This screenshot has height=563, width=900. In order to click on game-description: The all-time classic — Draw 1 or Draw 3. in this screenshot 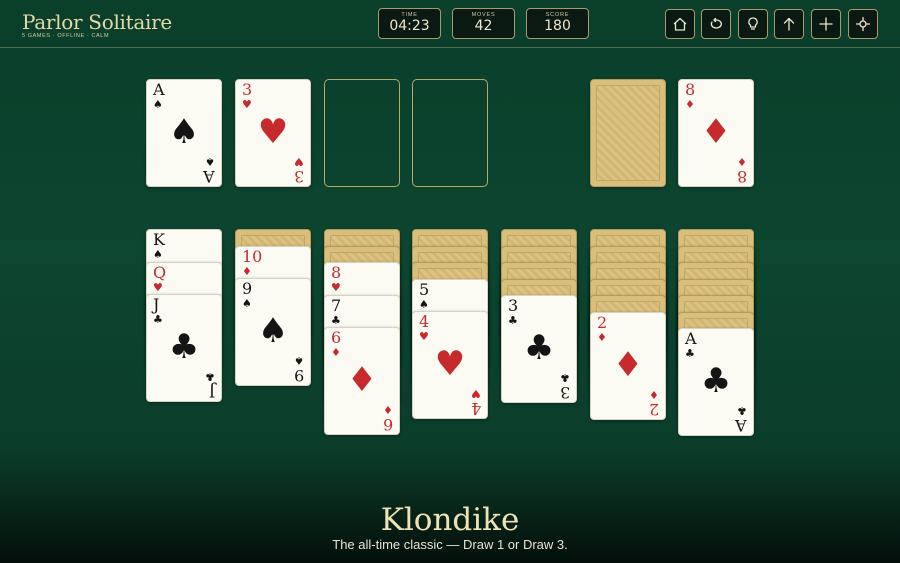, I will do `click(450, 544)`.